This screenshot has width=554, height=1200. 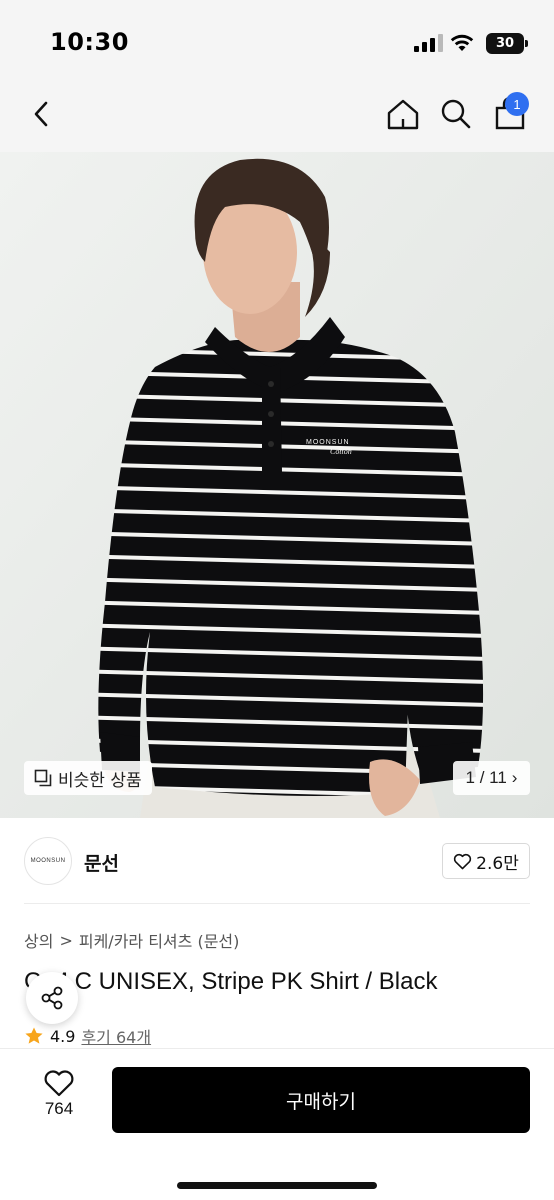 What do you see at coordinates (43, 778) in the screenshot?
I see `similar-icon` at bounding box center [43, 778].